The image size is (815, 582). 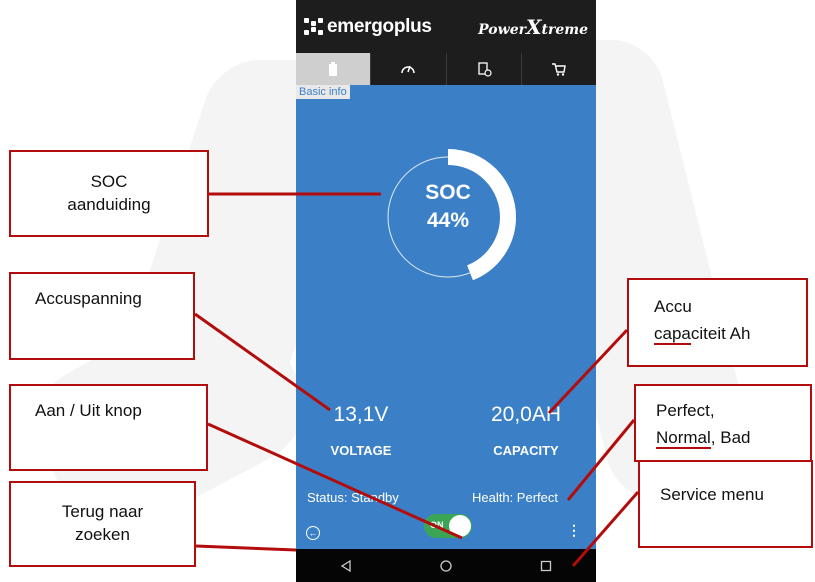 I want to click on capacity-value: 20,0AH, so click(x=526, y=414).